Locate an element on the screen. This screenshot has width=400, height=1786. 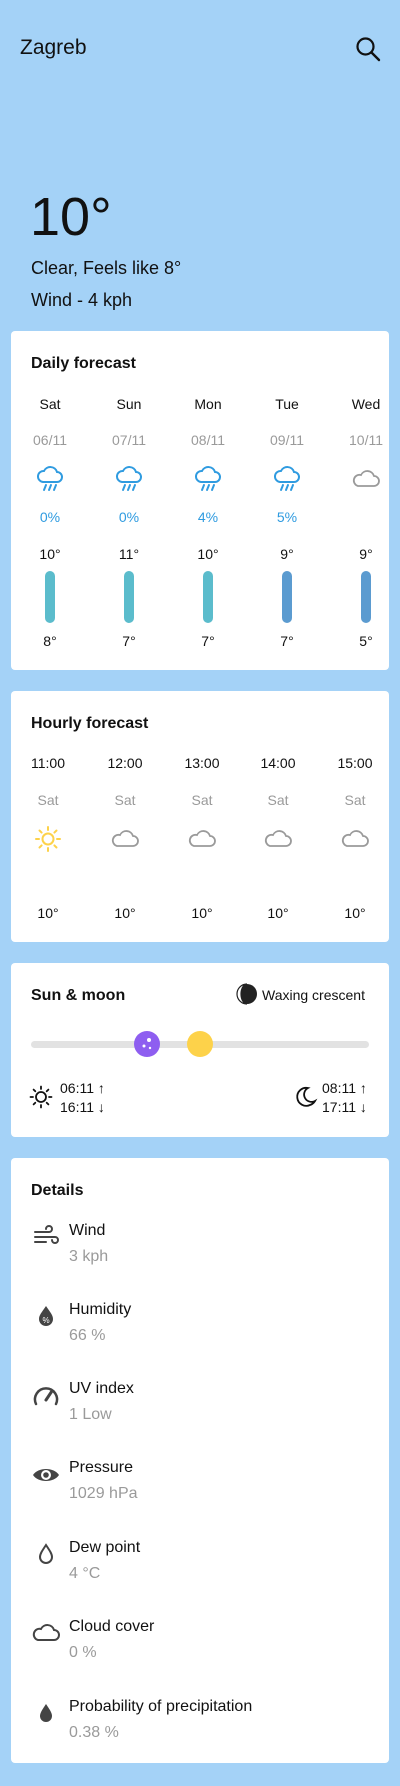
detail-value: 4 °C is located at coordinates (85, 1573).